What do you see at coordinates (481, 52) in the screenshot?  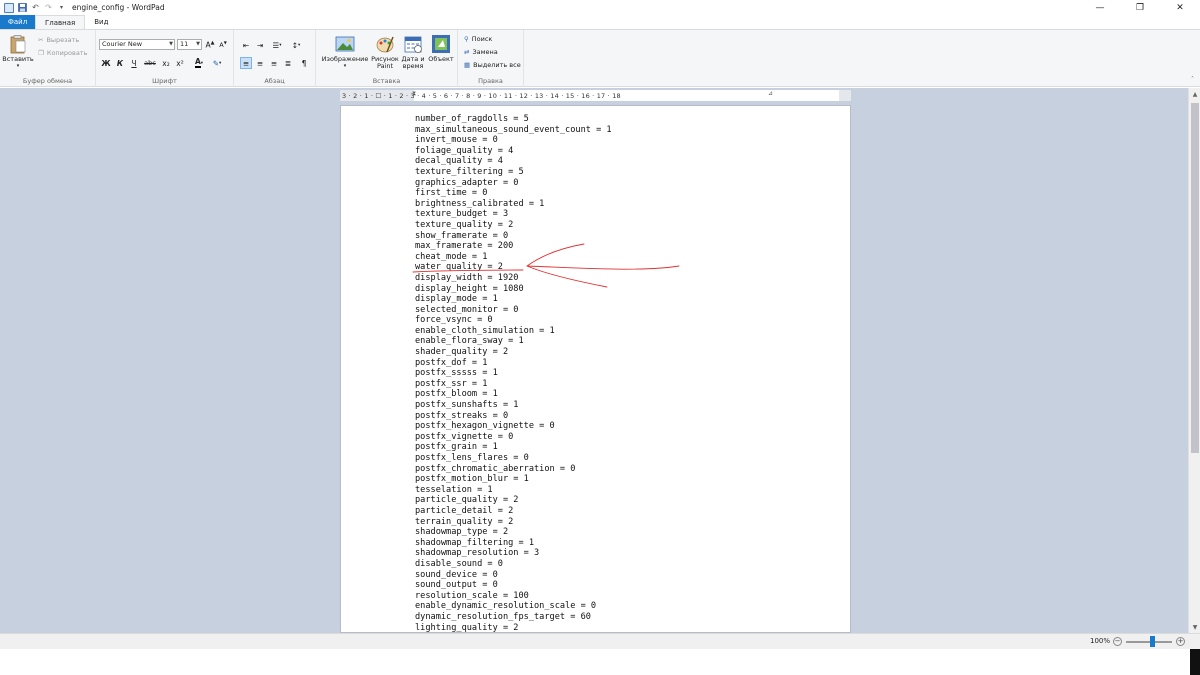 I see `replace-button: ⇄ Замена` at bounding box center [481, 52].